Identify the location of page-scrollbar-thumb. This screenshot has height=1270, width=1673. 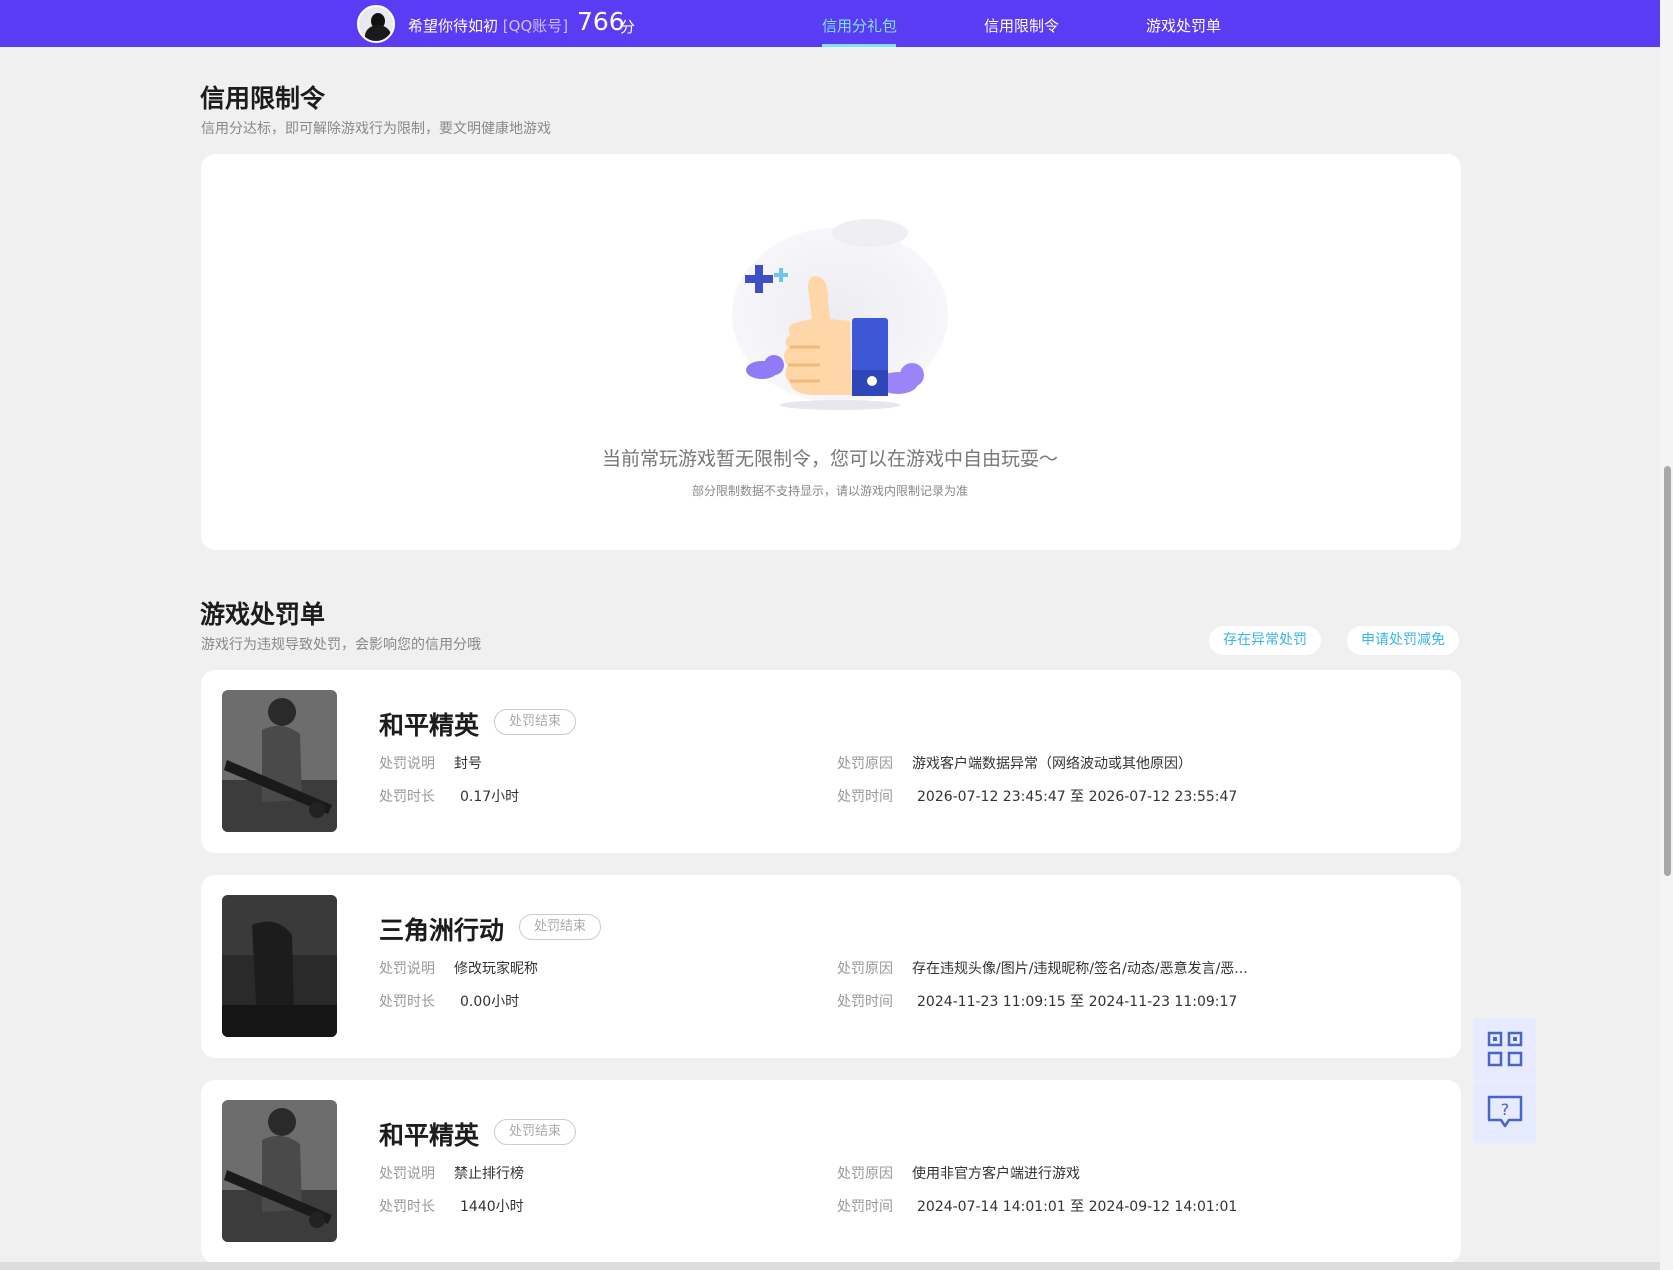
(1667, 671).